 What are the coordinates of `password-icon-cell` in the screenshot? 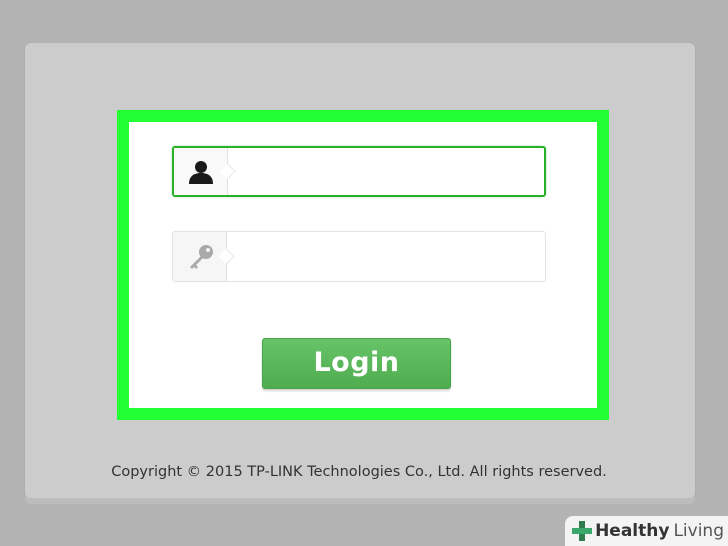 It's located at (200, 256).